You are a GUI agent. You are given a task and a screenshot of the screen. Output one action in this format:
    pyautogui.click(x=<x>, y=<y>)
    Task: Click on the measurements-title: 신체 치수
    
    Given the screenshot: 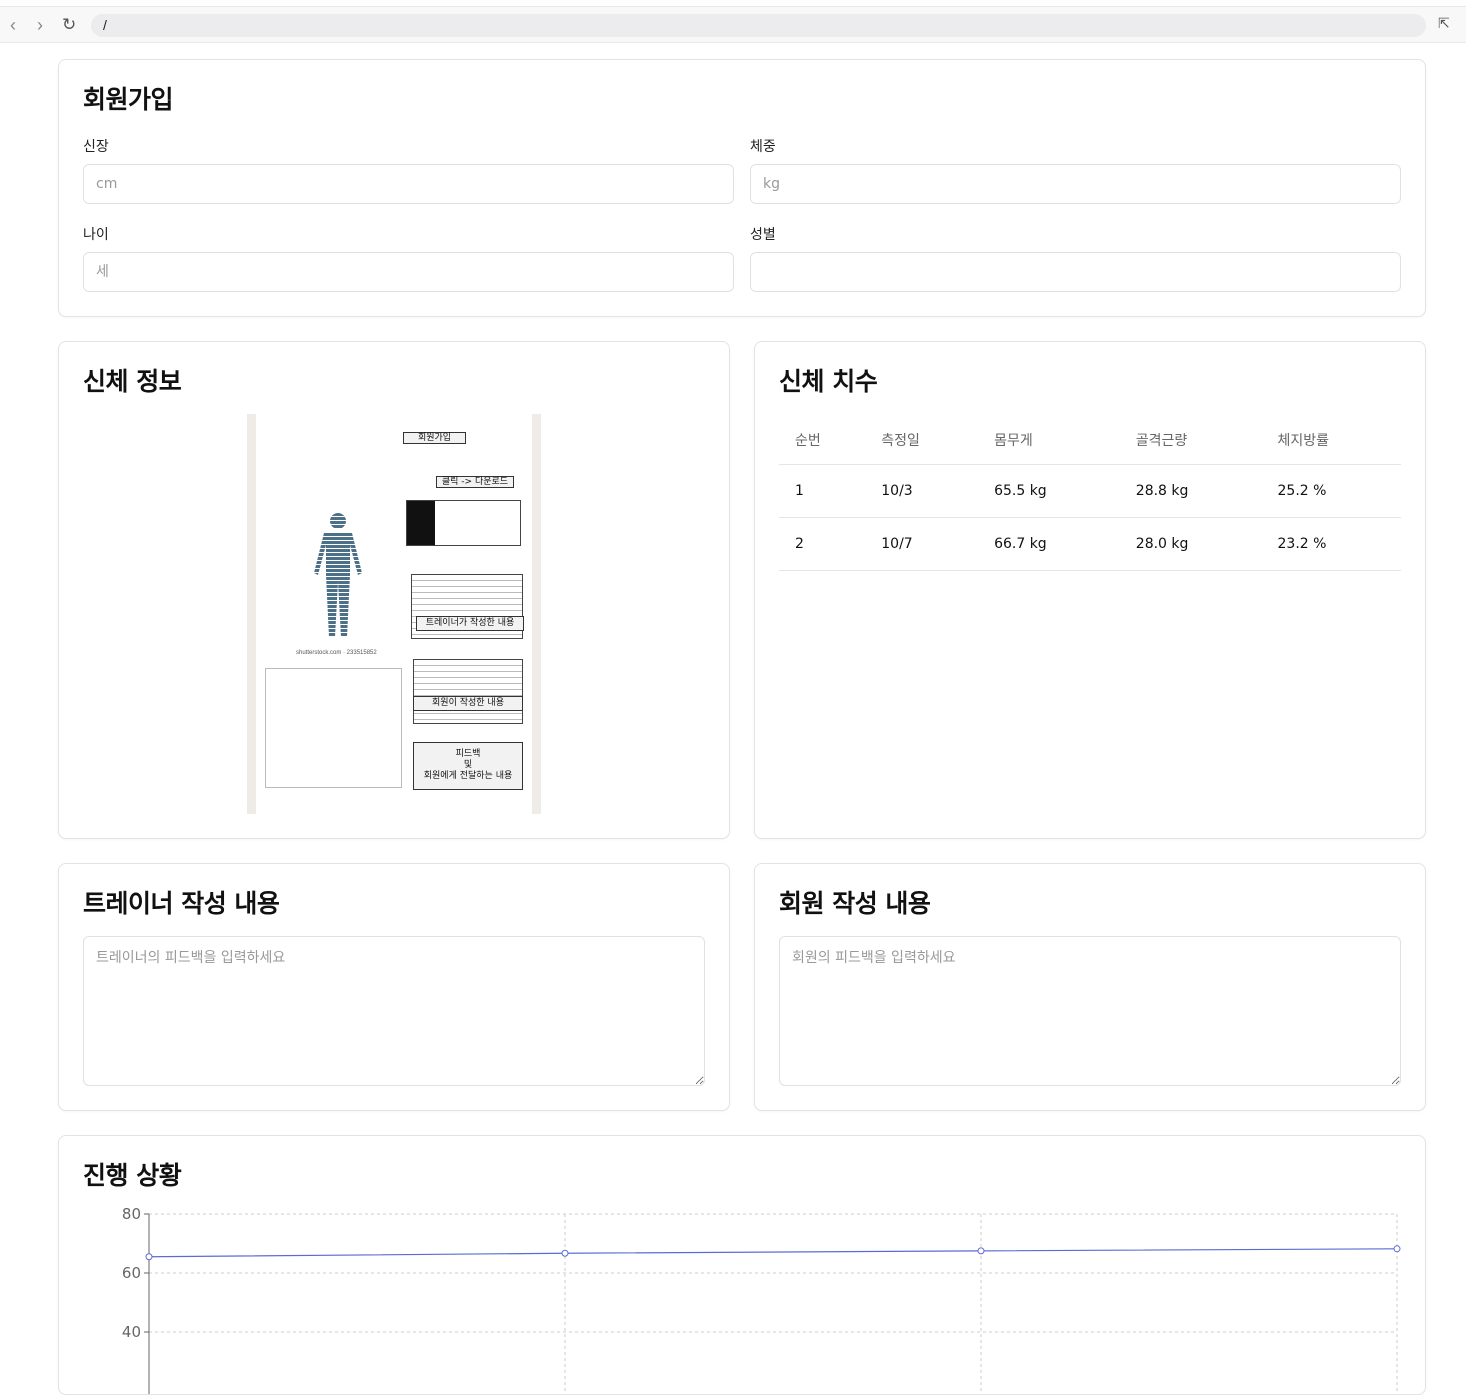 What is the action you would take?
    pyautogui.click(x=828, y=381)
    